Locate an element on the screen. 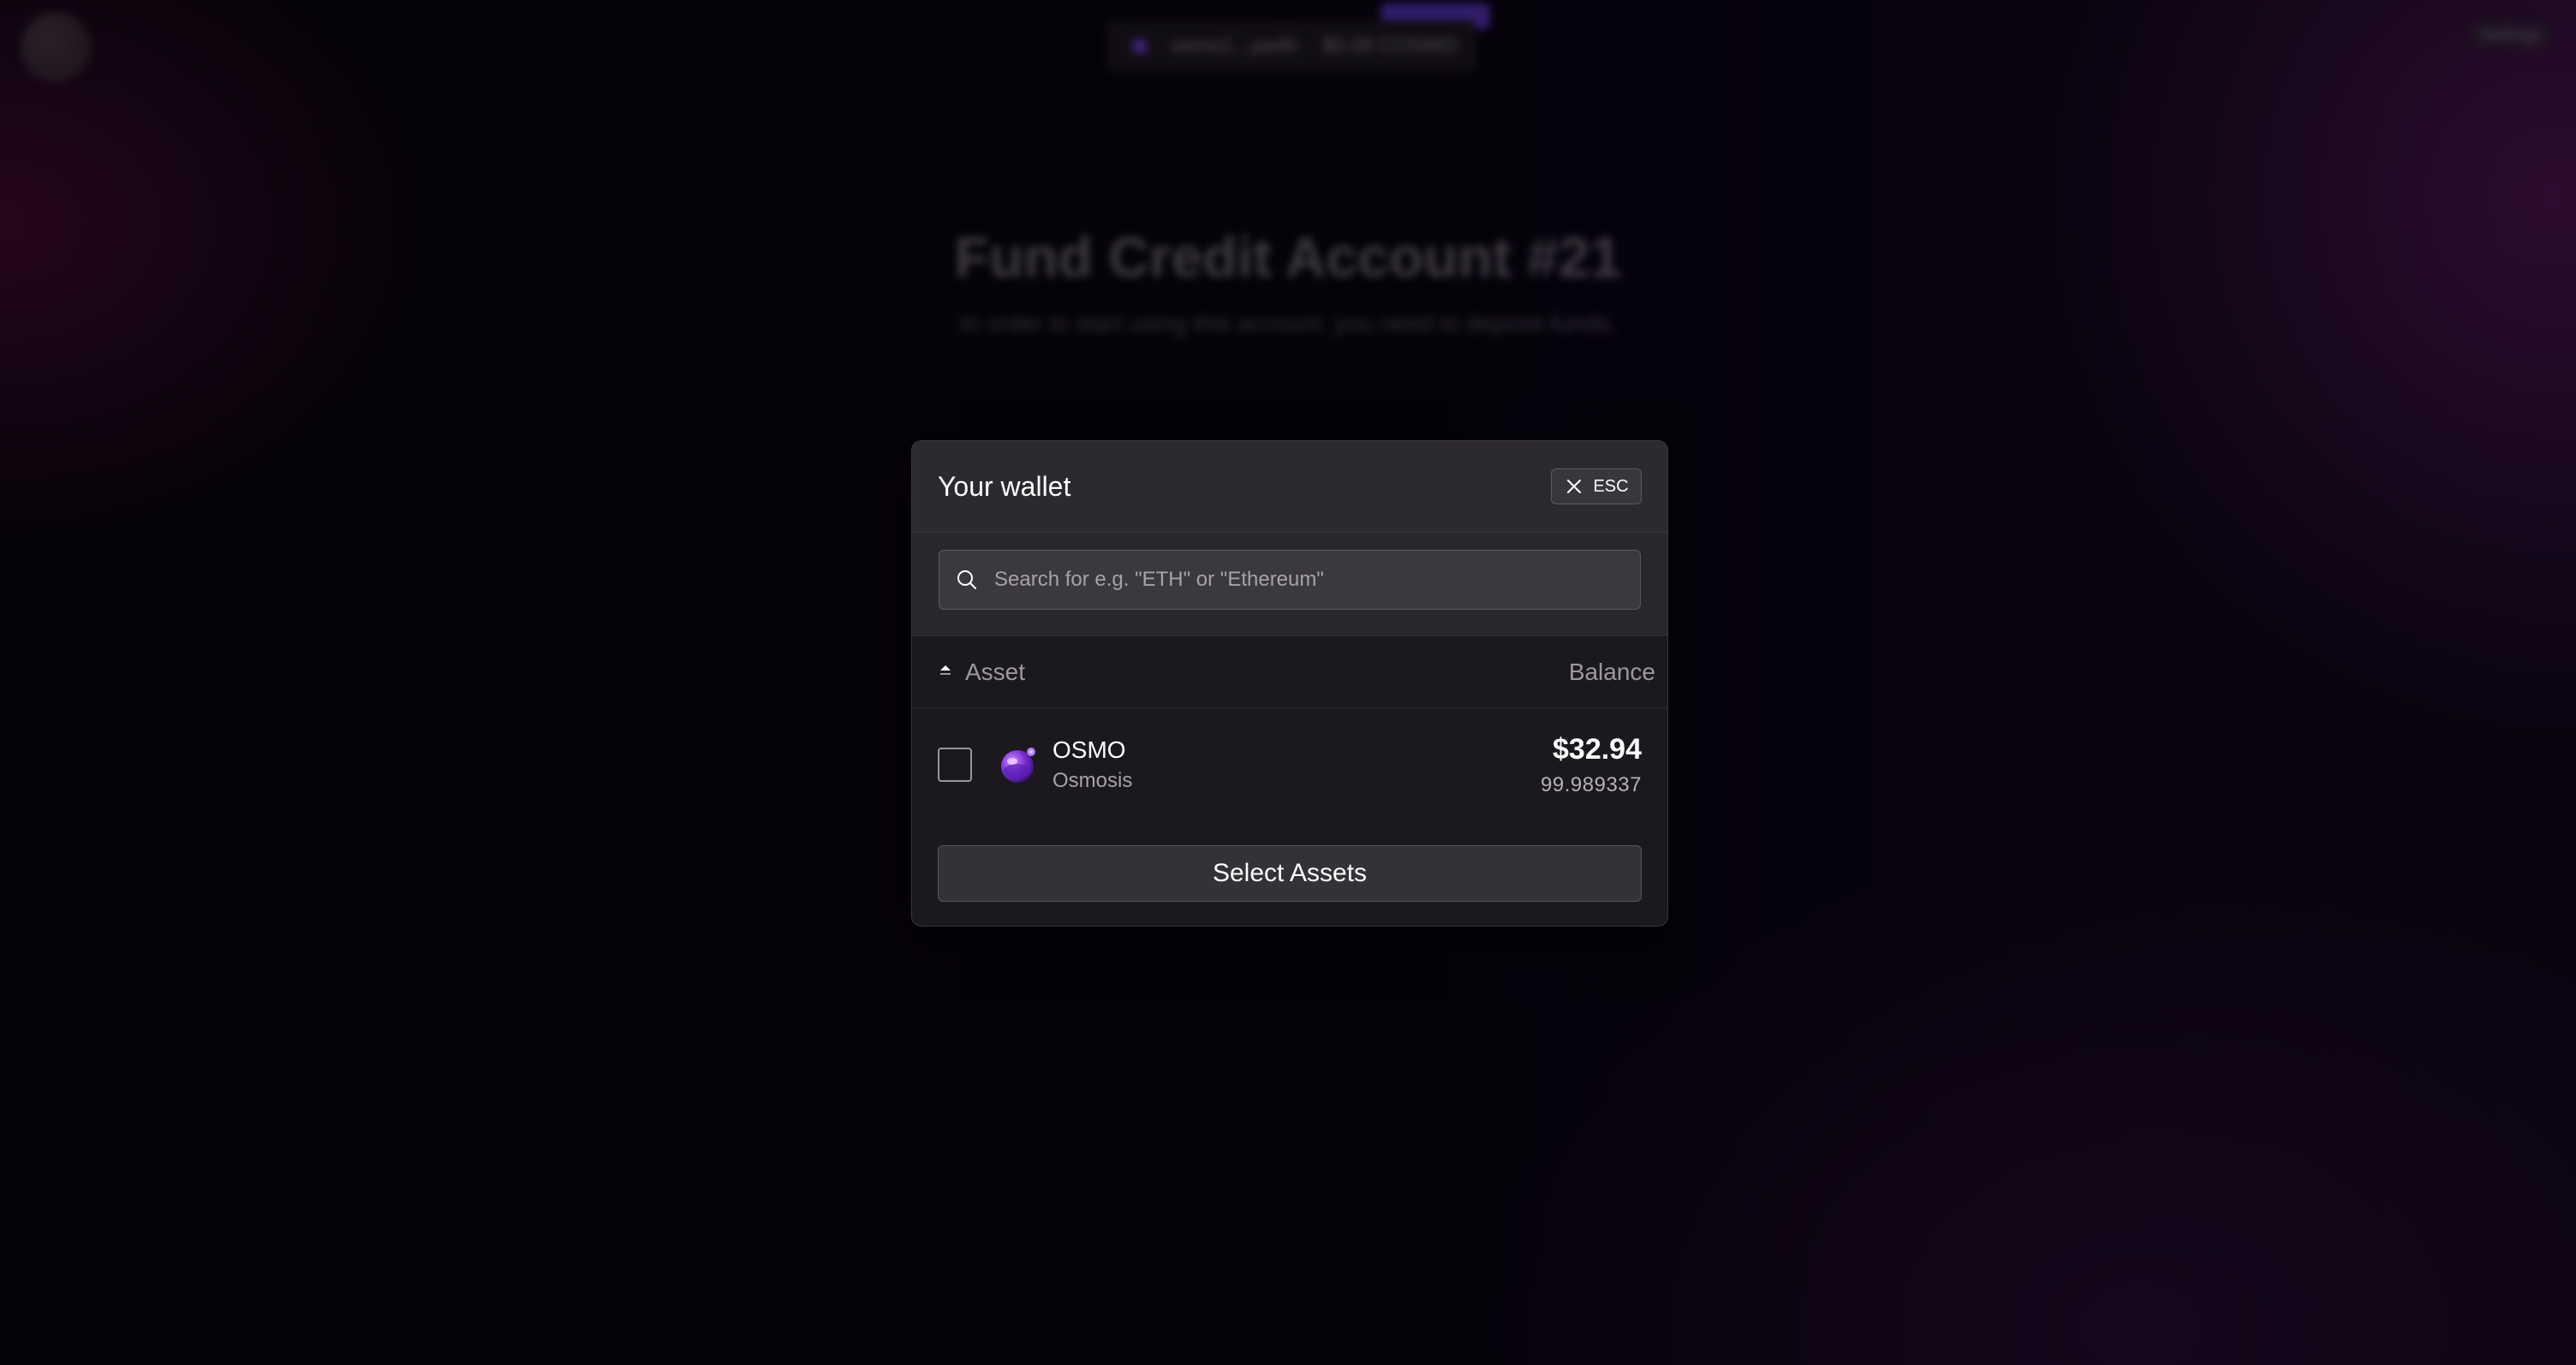 The width and height of the screenshot is (2576, 1365). asset-checkbox is located at coordinates (955, 765).